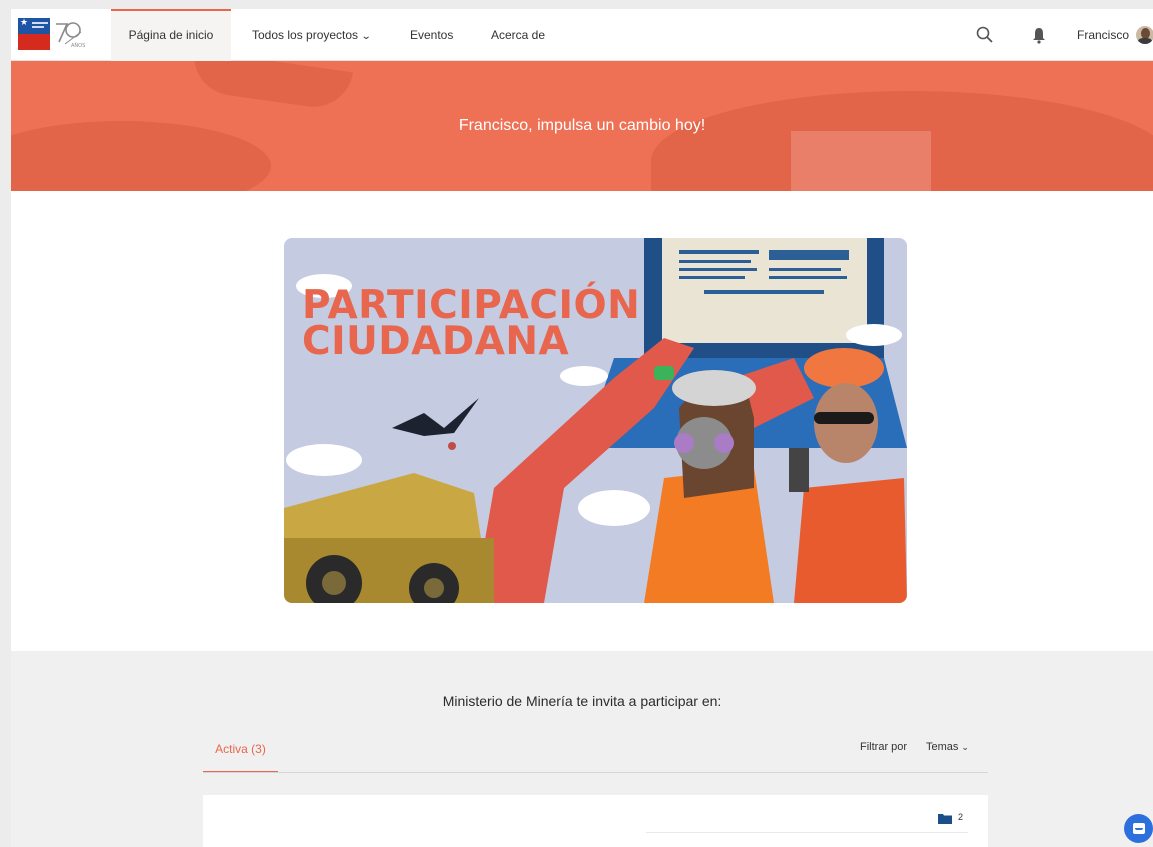  I want to click on tab-active: Activa (3), so click(240, 756).